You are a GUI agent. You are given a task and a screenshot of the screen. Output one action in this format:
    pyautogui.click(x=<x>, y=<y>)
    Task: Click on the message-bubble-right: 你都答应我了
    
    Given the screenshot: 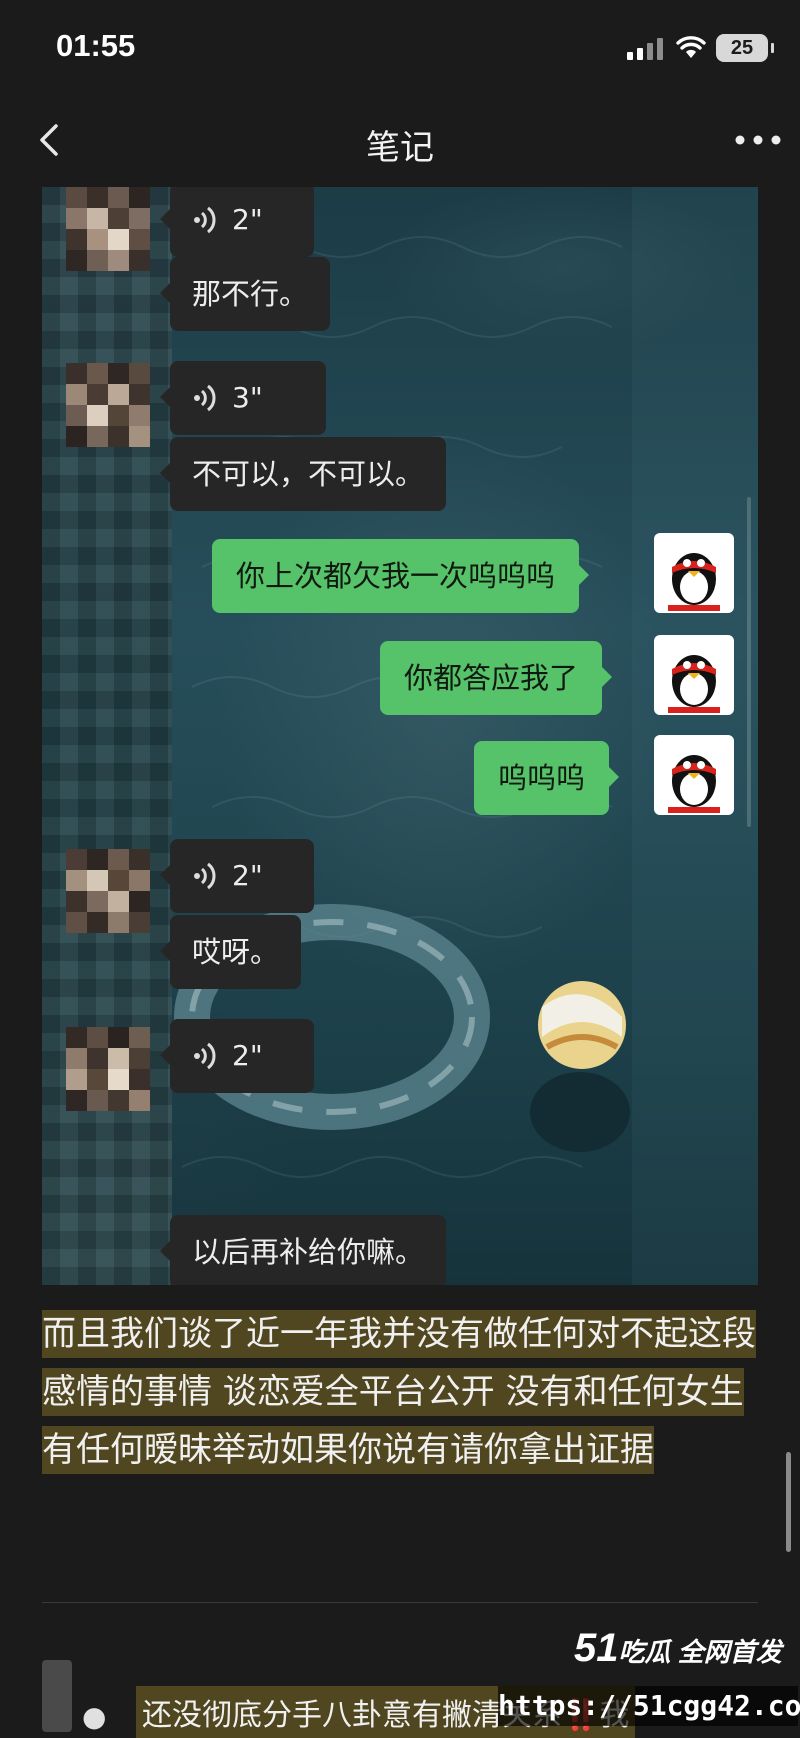 What is the action you would take?
    pyautogui.click(x=496, y=678)
    